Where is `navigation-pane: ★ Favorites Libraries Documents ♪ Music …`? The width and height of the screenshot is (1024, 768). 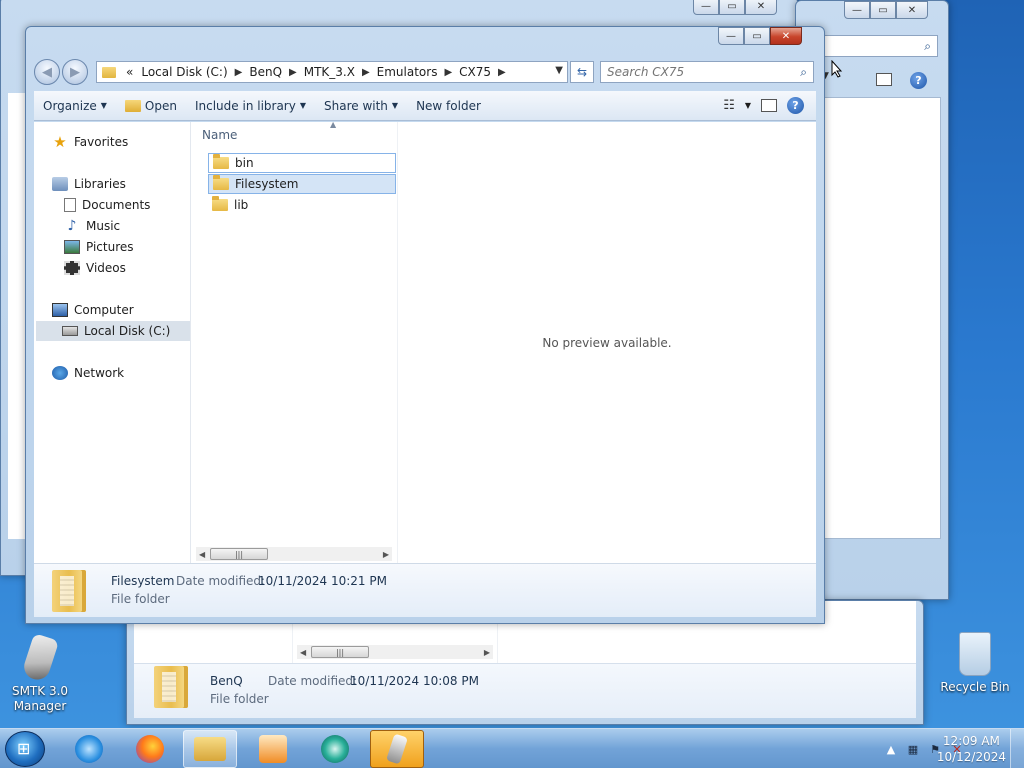 navigation-pane: ★ Favorites Libraries Documents ♪ Music … is located at coordinates (112, 342).